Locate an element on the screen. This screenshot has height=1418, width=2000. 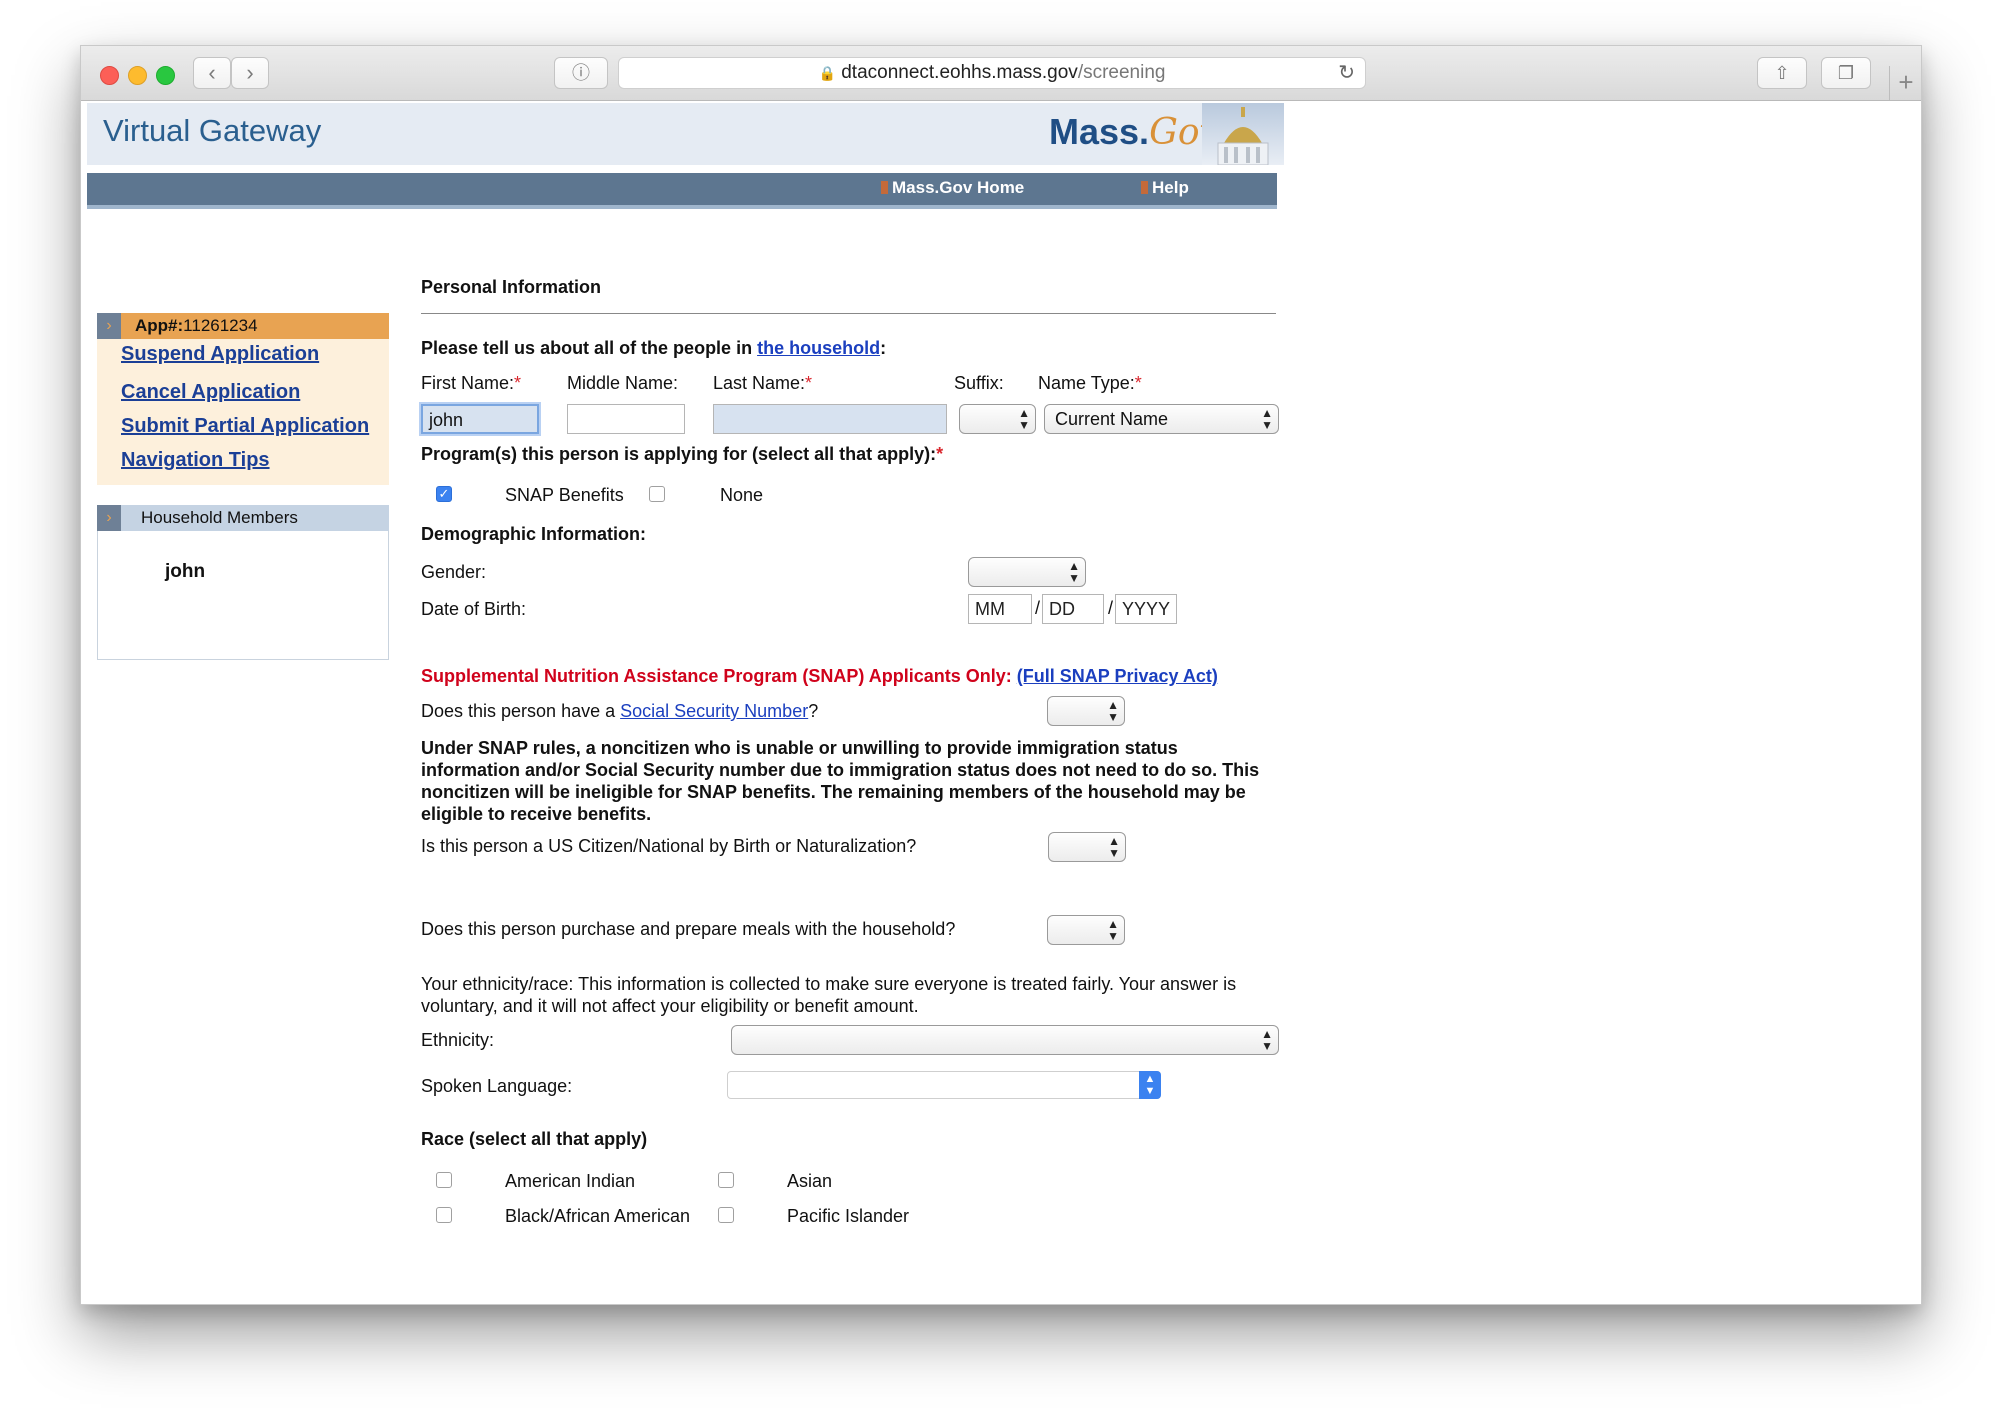
ssn-question-end: ? is located at coordinates (813, 711).